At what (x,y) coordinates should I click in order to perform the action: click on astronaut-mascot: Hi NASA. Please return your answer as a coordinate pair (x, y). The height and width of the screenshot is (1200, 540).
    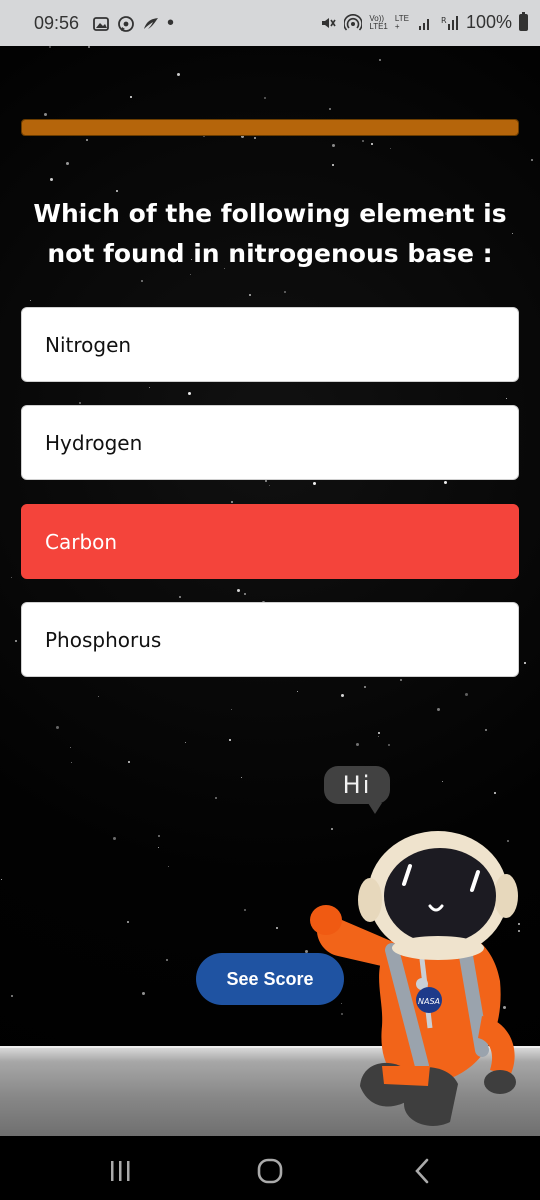
    Looking at the image, I should click on (420, 951).